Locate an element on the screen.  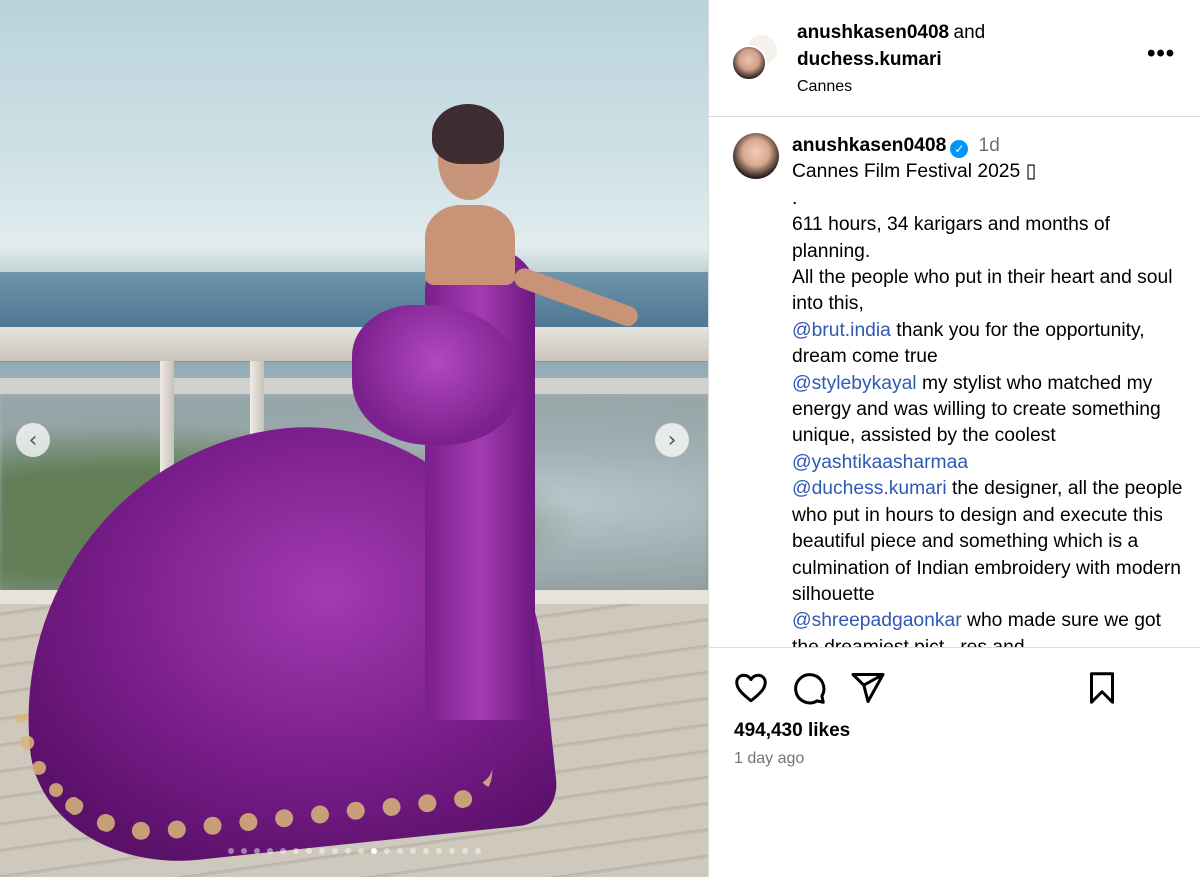
previous-slide-button: ‹ is located at coordinates (33, 440).